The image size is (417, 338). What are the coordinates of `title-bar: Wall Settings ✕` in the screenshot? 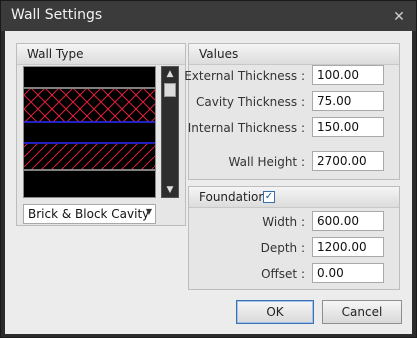 It's located at (208, 16).